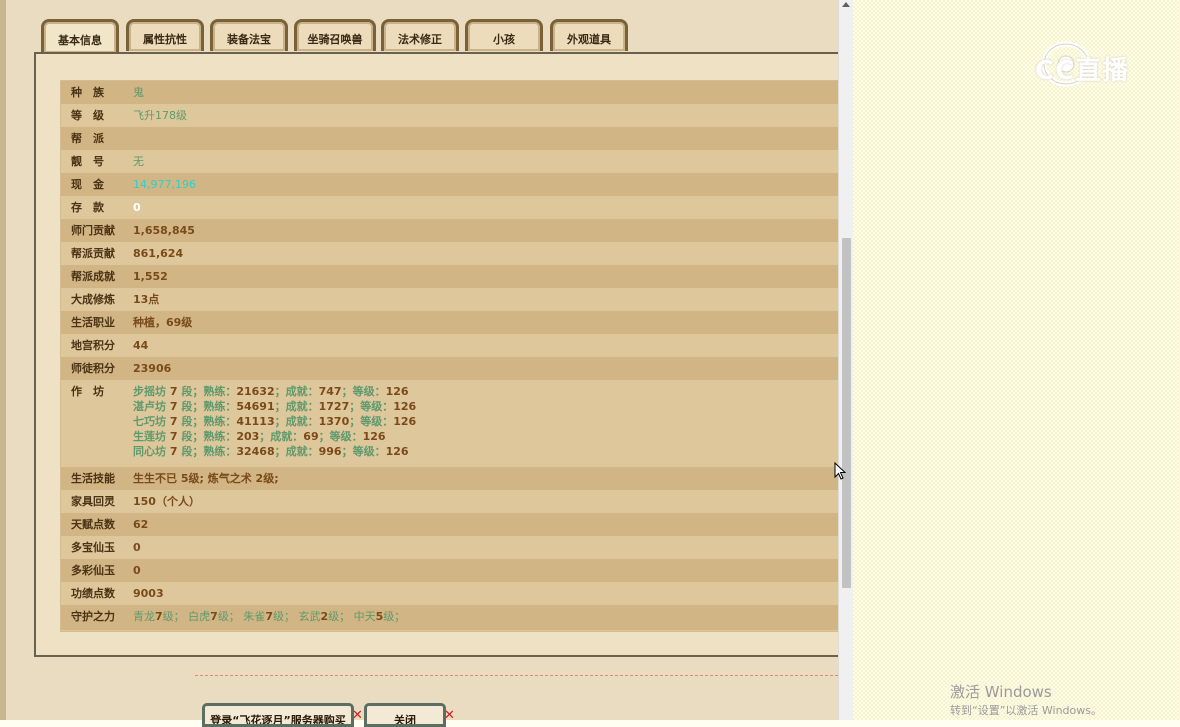 This screenshot has height=727, width=1180. Describe the element at coordinates (93, 345) in the screenshot. I see `row-label: 地宫积分` at that location.